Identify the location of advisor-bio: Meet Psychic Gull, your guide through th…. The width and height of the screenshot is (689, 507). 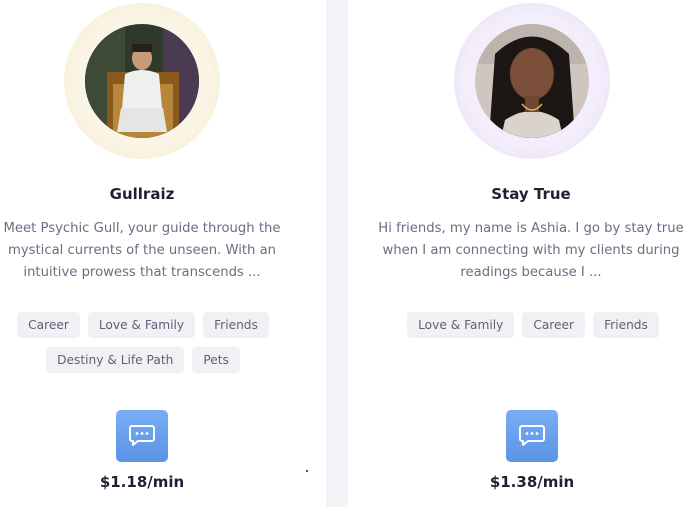
(142, 250).